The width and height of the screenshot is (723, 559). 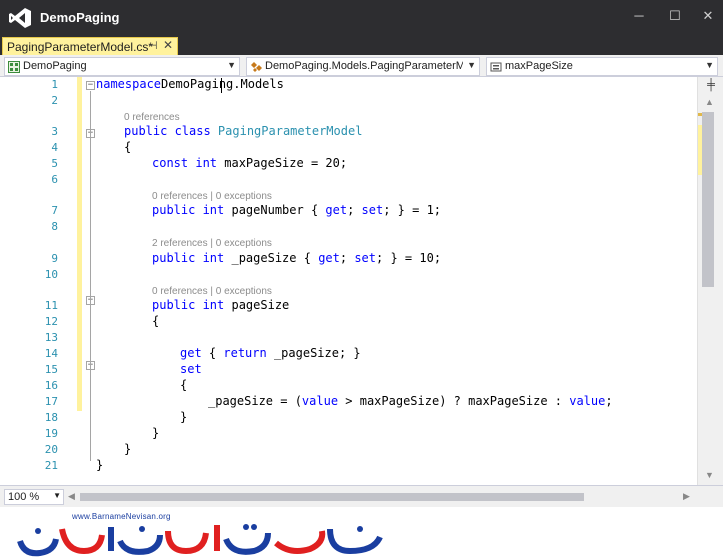 I want to click on code-text: namespaceDemoPaging.Models, so click(x=190, y=84).